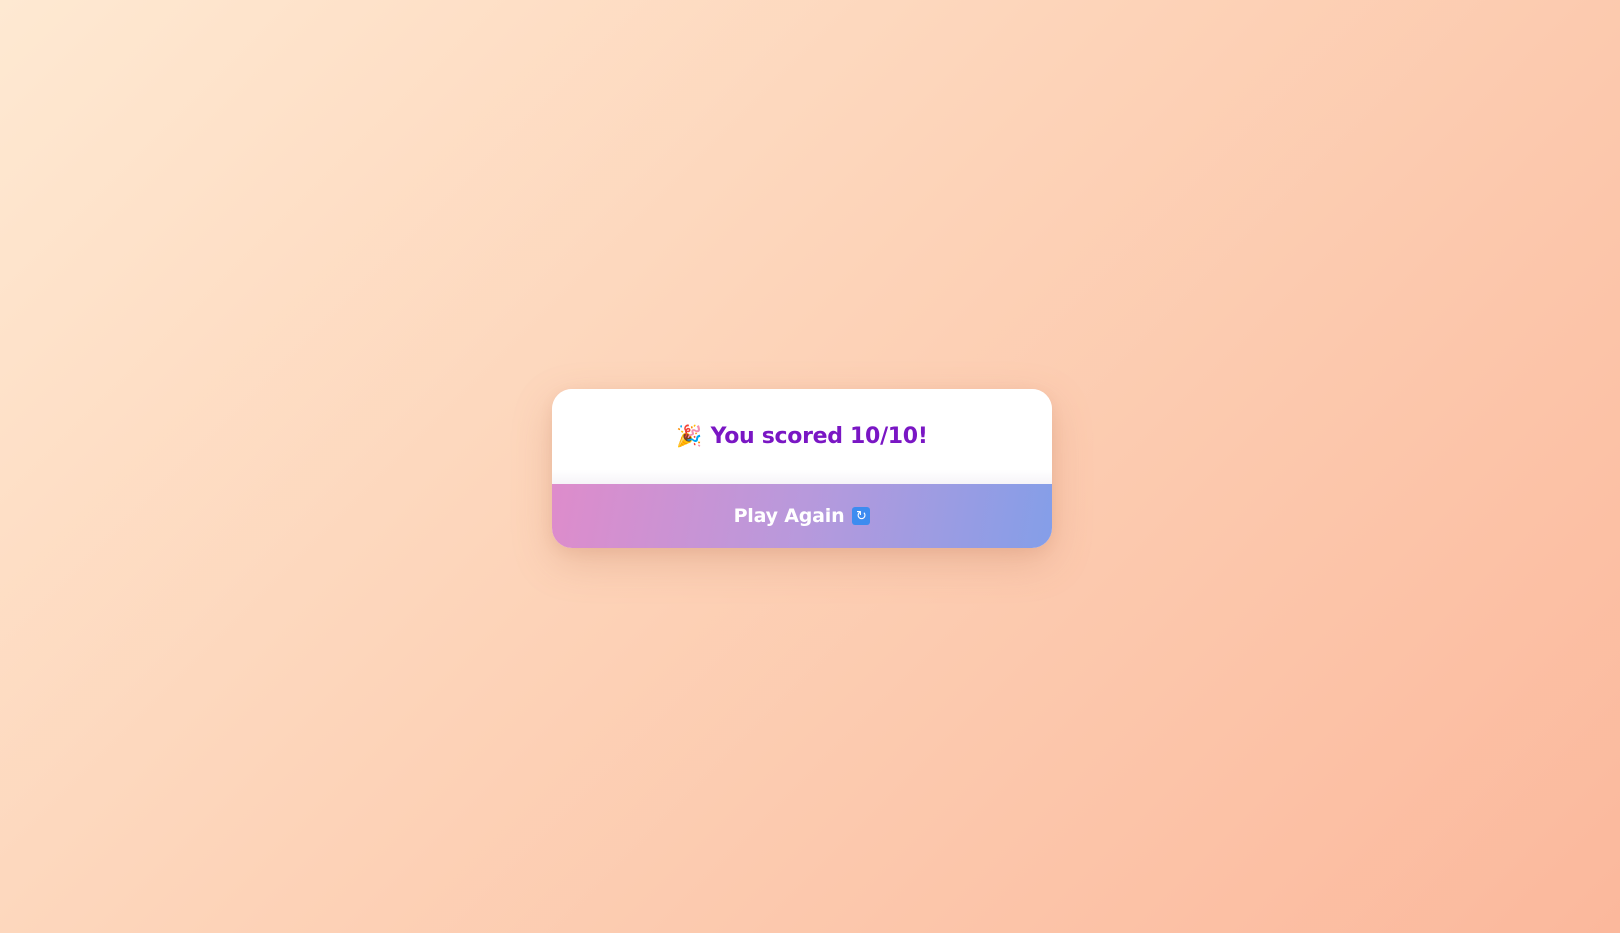 This screenshot has height=933, width=1620. I want to click on result-card: 🎉 You scored 10/10! Play Again ↻, so click(802, 468).